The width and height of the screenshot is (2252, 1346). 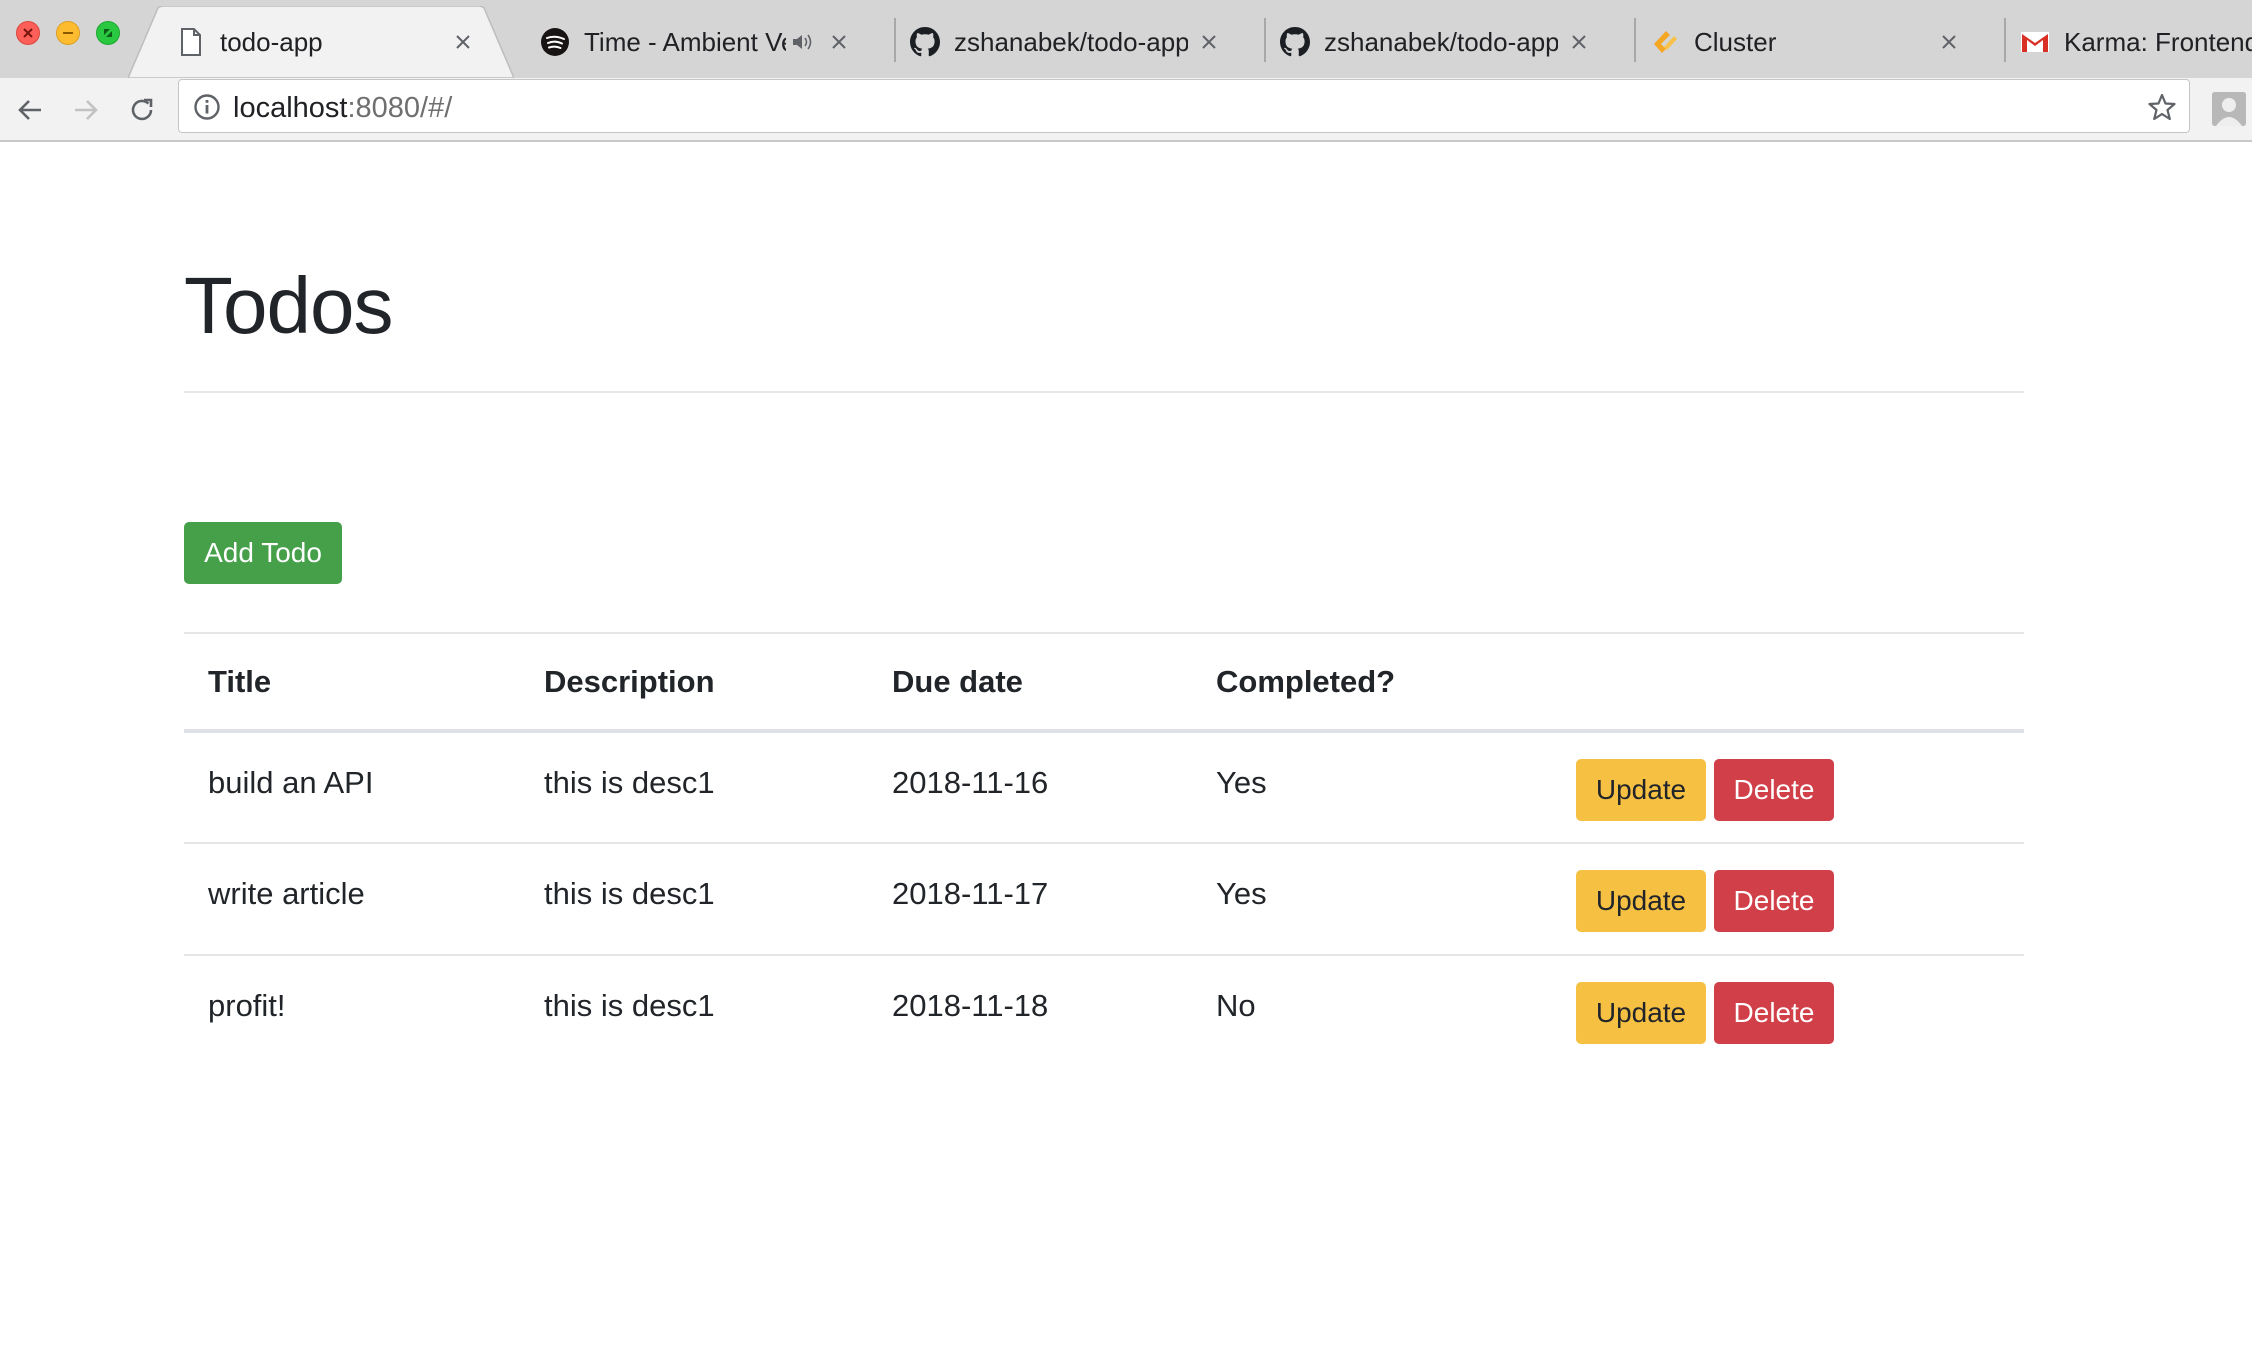 What do you see at coordinates (191, 42) in the screenshot?
I see `document-icon` at bounding box center [191, 42].